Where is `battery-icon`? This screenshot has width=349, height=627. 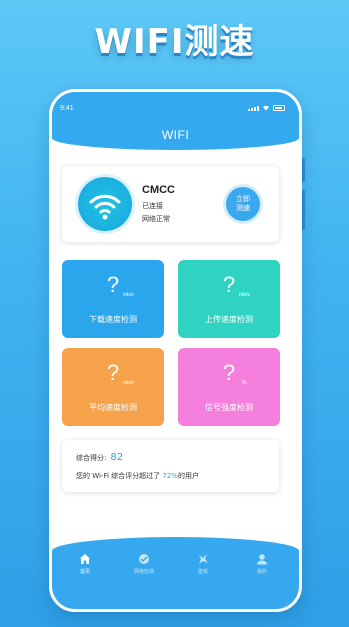 battery-icon is located at coordinates (279, 108).